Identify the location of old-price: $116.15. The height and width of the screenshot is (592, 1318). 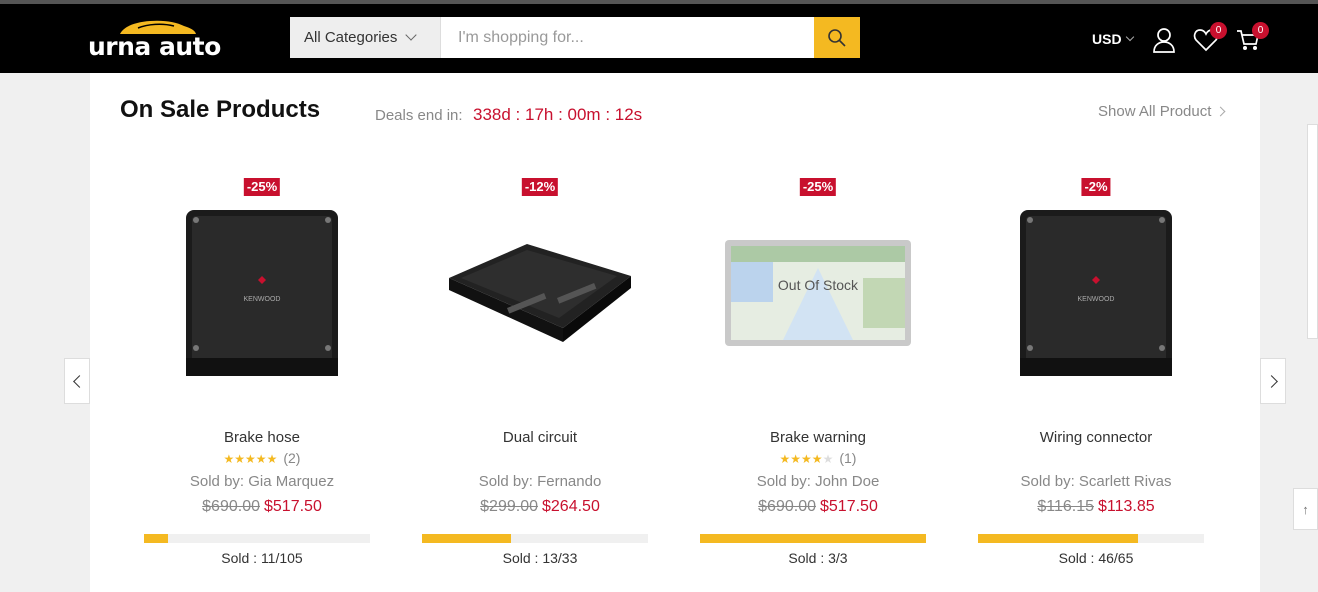
(1065, 506).